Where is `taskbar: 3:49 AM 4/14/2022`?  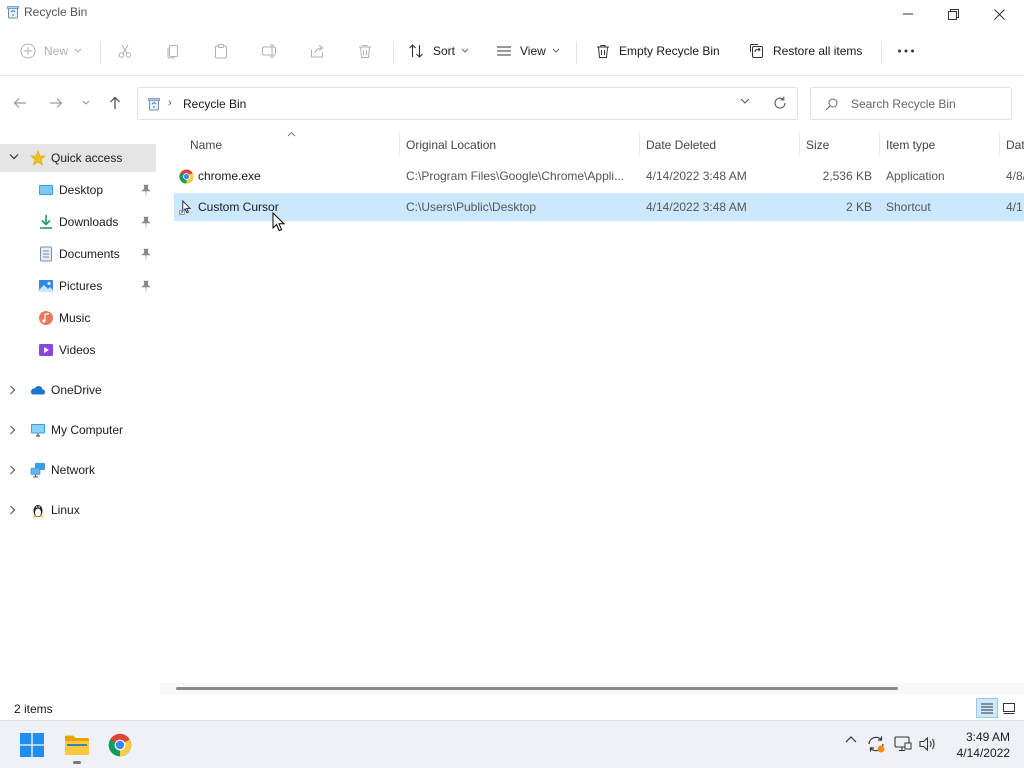 taskbar: 3:49 AM 4/14/2022 is located at coordinates (512, 744).